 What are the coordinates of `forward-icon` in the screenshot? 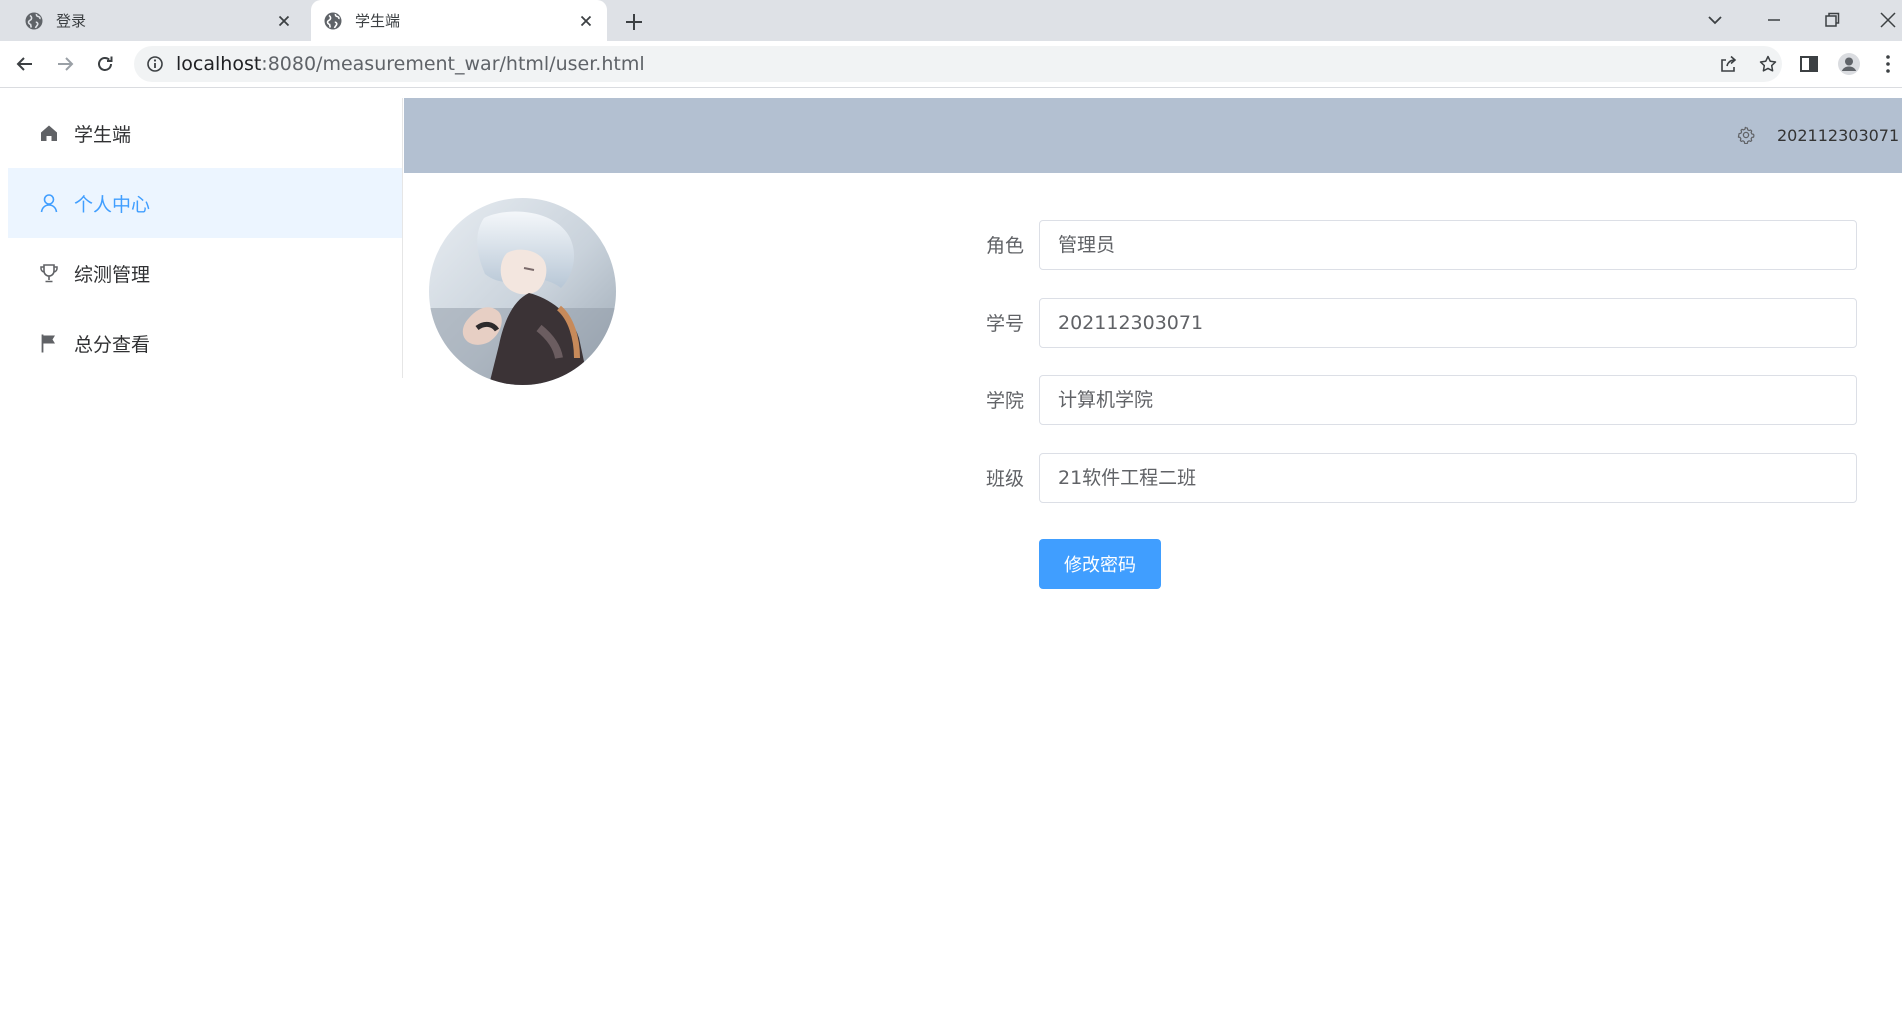 It's located at (65, 64).